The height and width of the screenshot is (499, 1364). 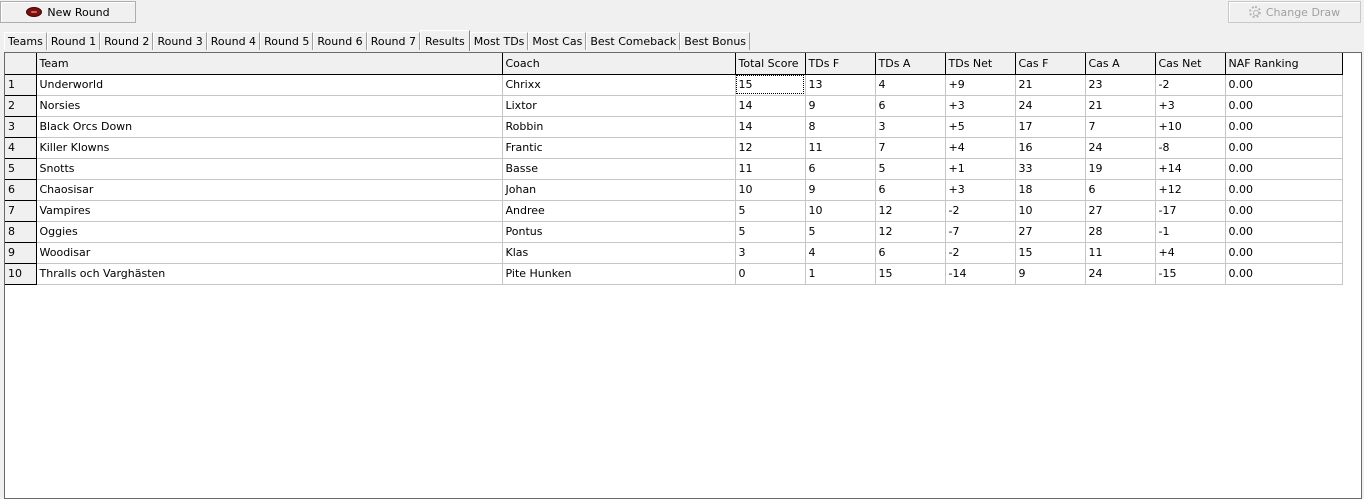 What do you see at coordinates (633, 41) in the screenshot?
I see `tab-best-comeback: Best Comeback` at bounding box center [633, 41].